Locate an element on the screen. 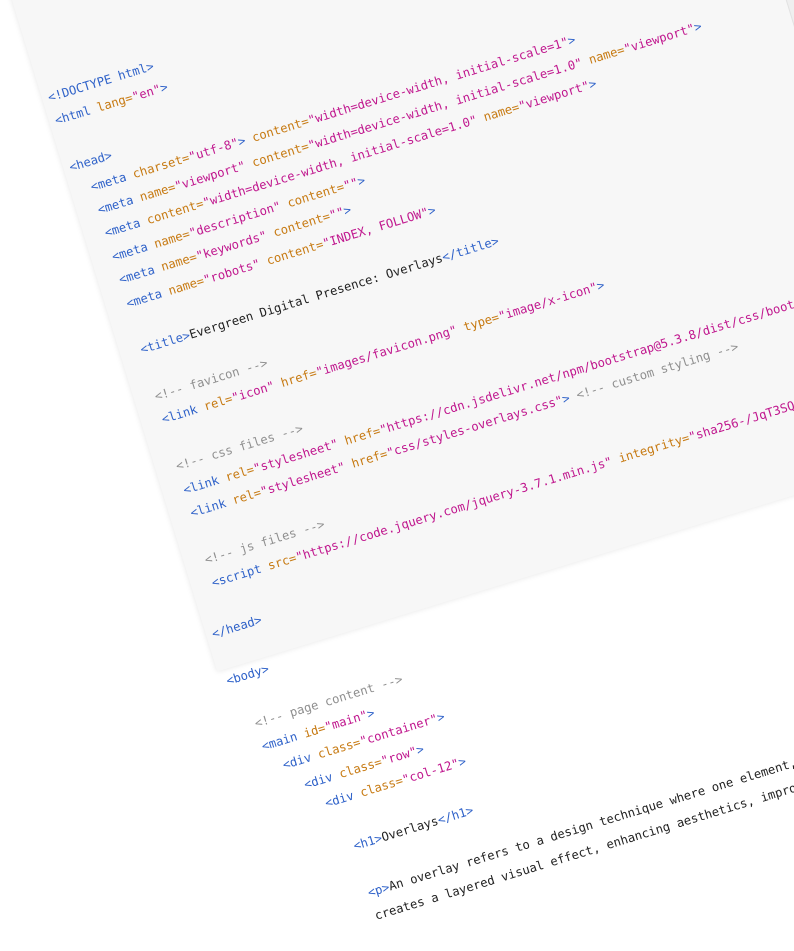 The image size is (794, 951). code-token-tag: </h1> is located at coordinates (455, 815).